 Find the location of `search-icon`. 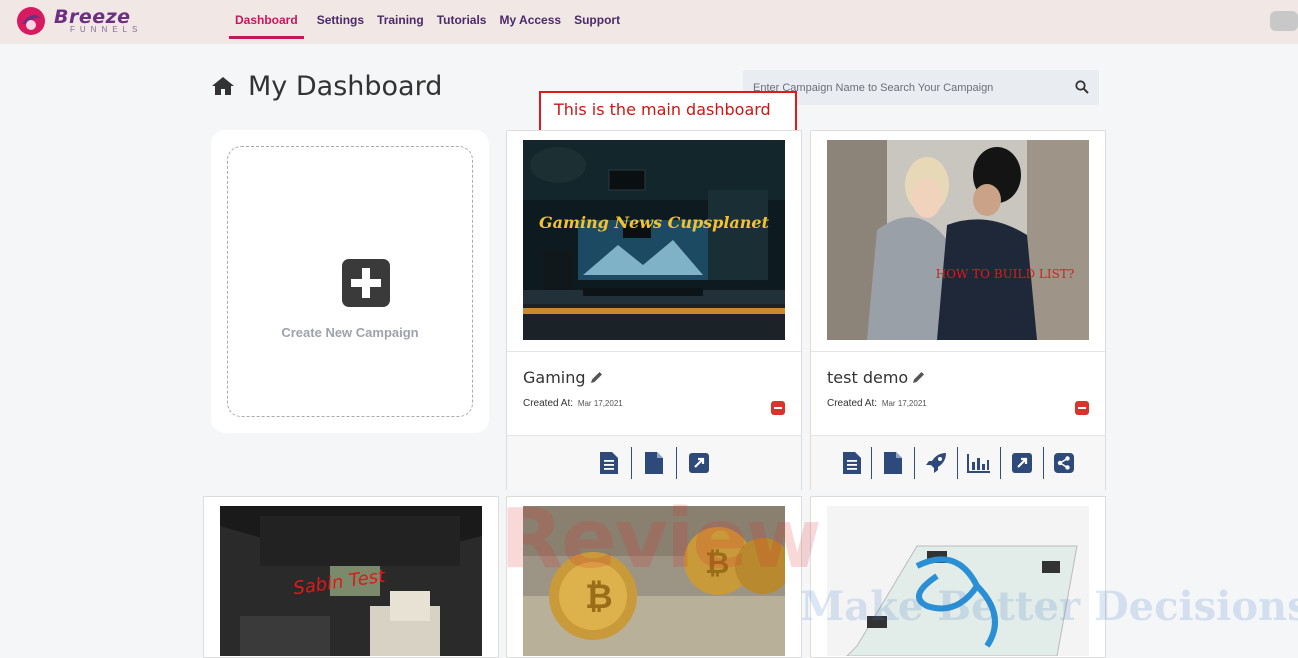

search-icon is located at coordinates (1082, 87).